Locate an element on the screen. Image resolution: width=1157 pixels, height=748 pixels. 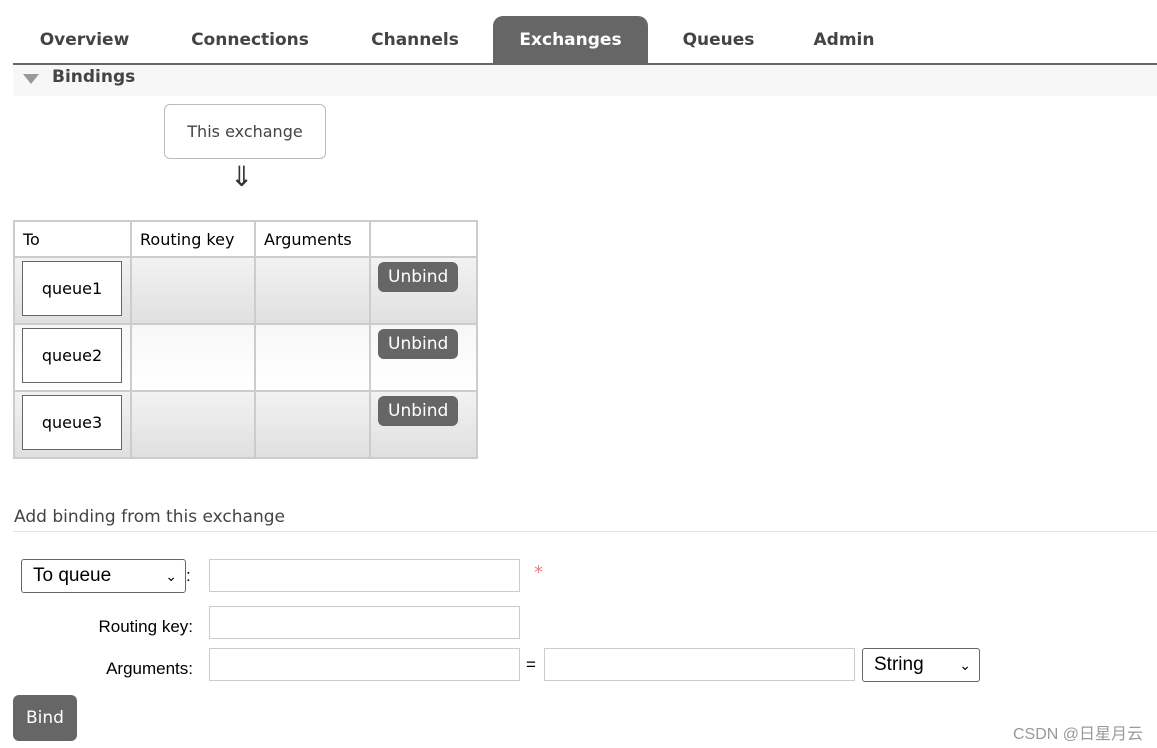
this-exchange-box: This exchange is located at coordinates (245, 131).